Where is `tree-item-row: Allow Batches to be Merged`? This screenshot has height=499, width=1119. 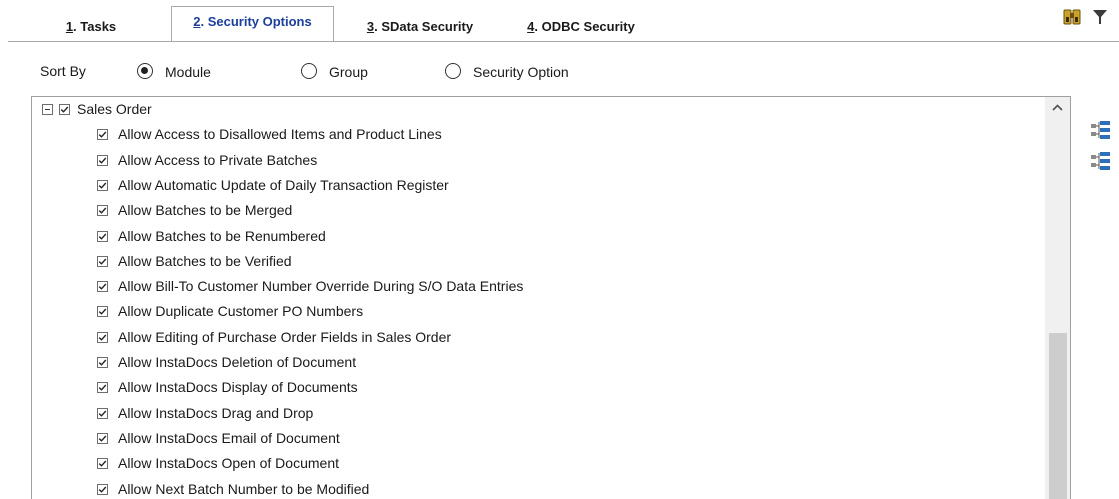 tree-item-row: Allow Batches to be Merged is located at coordinates (512, 210).